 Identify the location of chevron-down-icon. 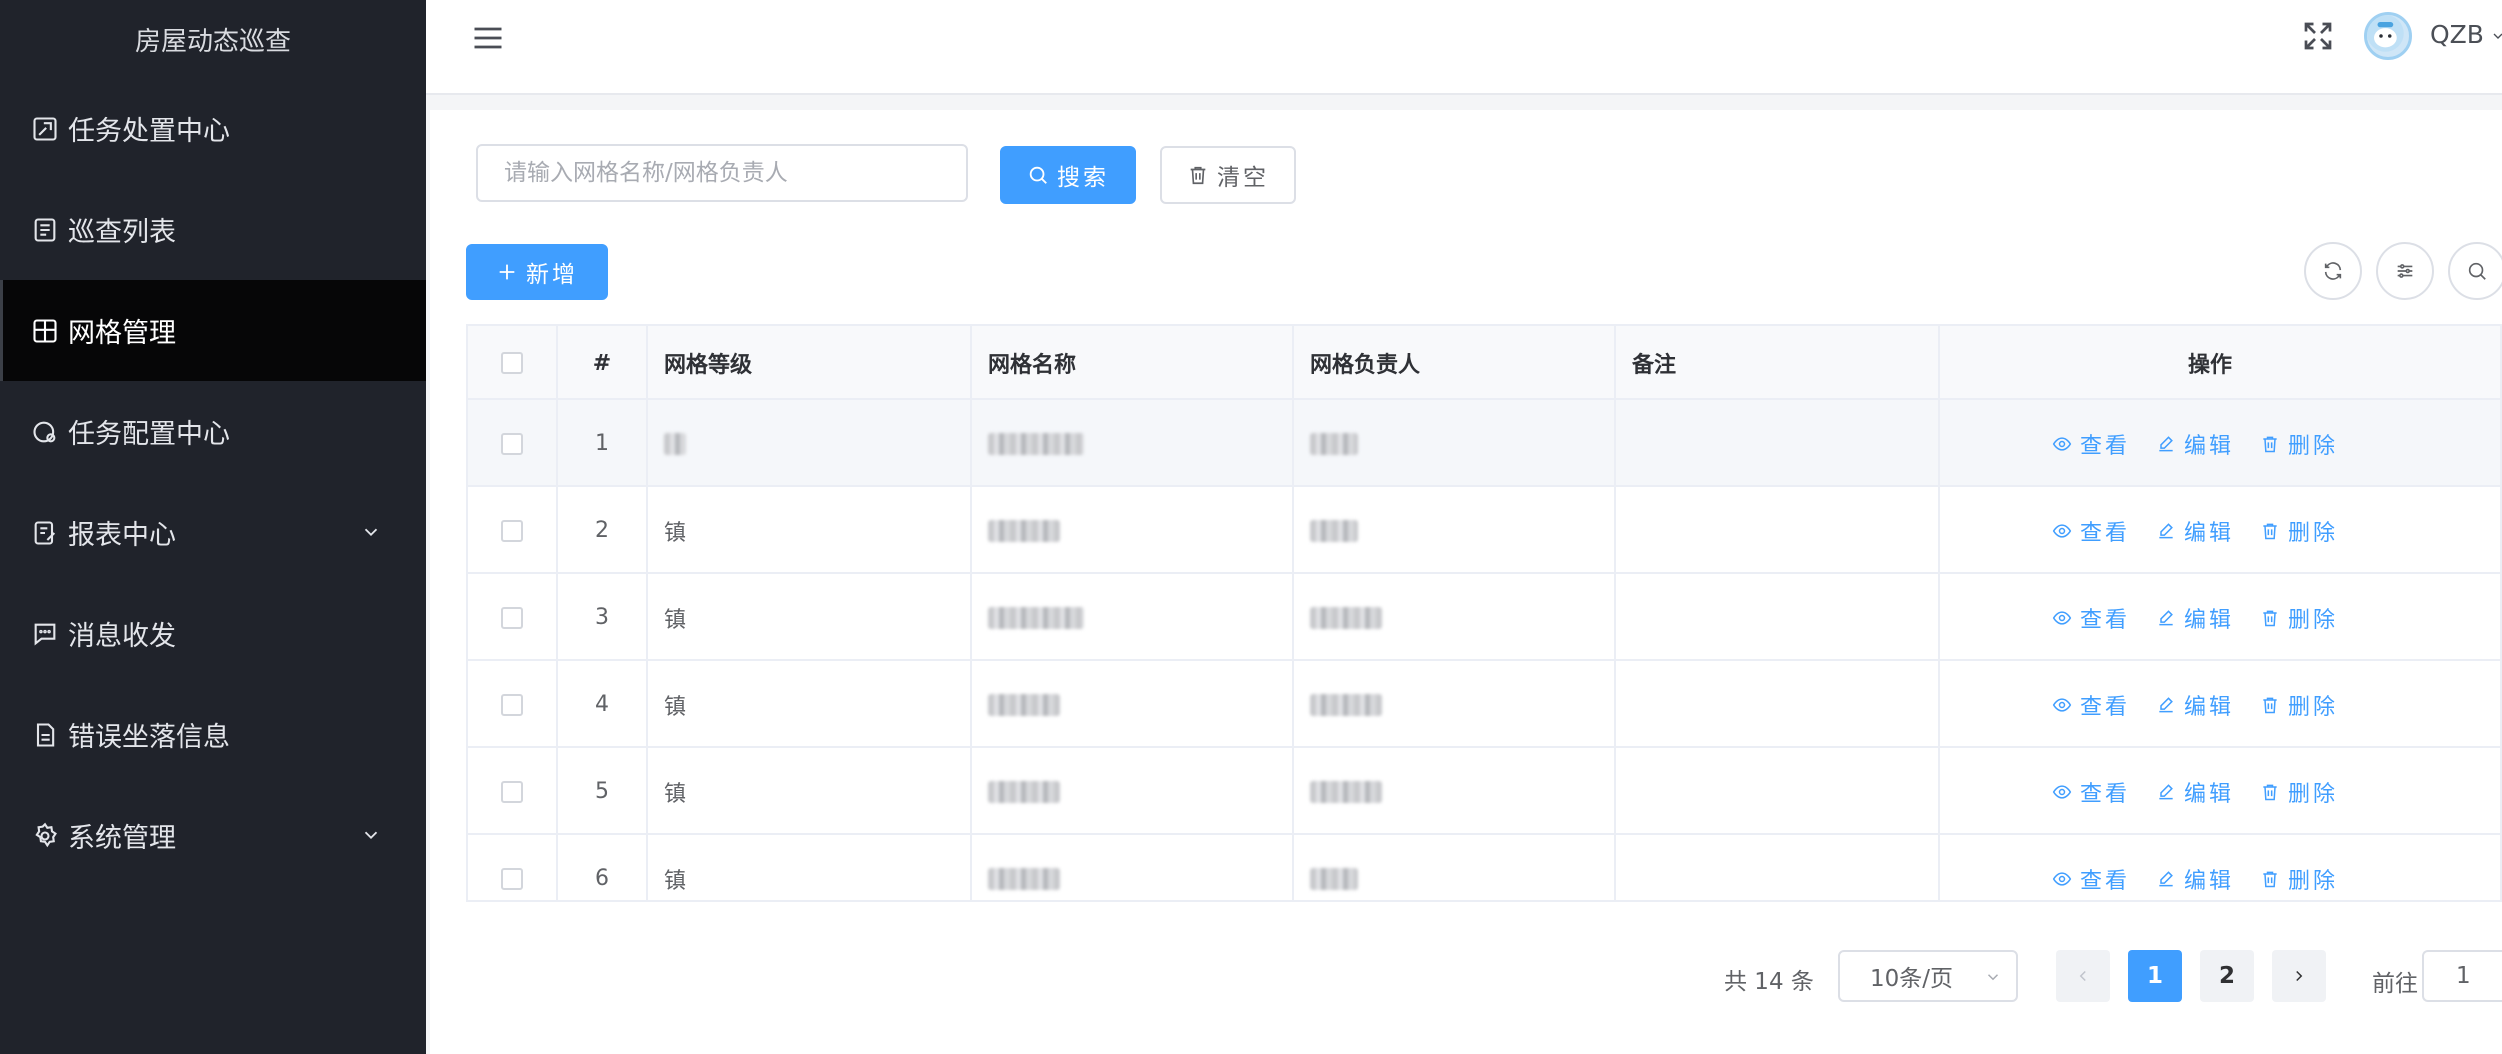
(2496, 36).